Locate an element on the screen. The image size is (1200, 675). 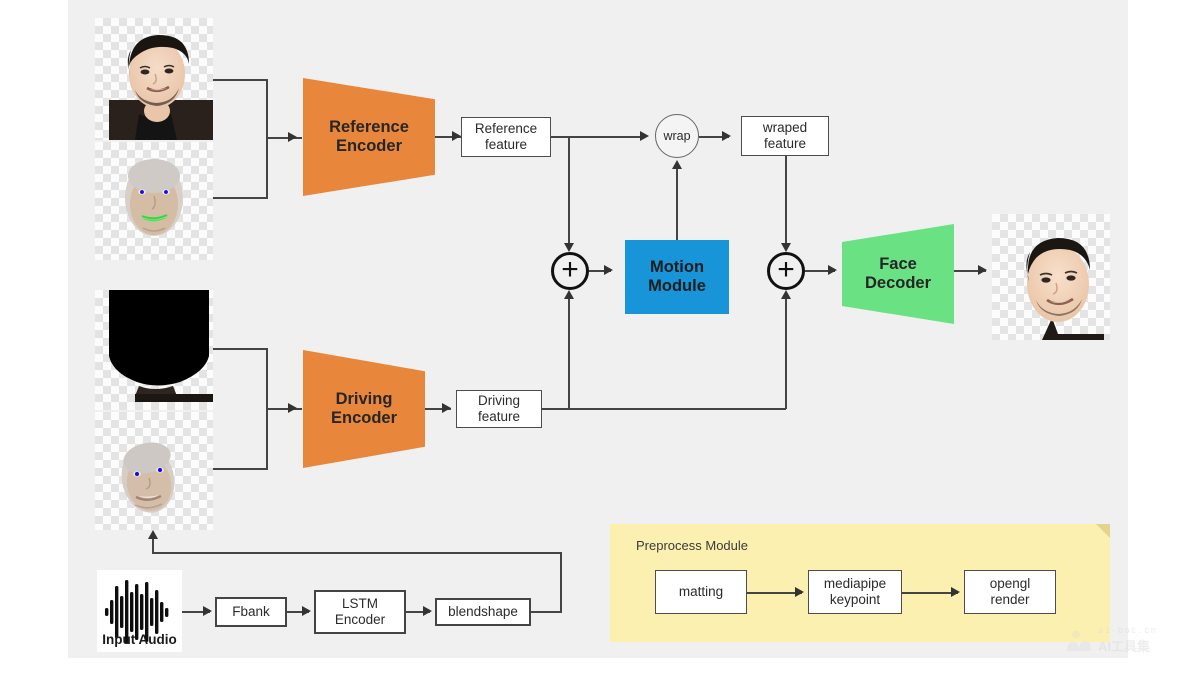
driving-photo-image is located at coordinates (161, 346).